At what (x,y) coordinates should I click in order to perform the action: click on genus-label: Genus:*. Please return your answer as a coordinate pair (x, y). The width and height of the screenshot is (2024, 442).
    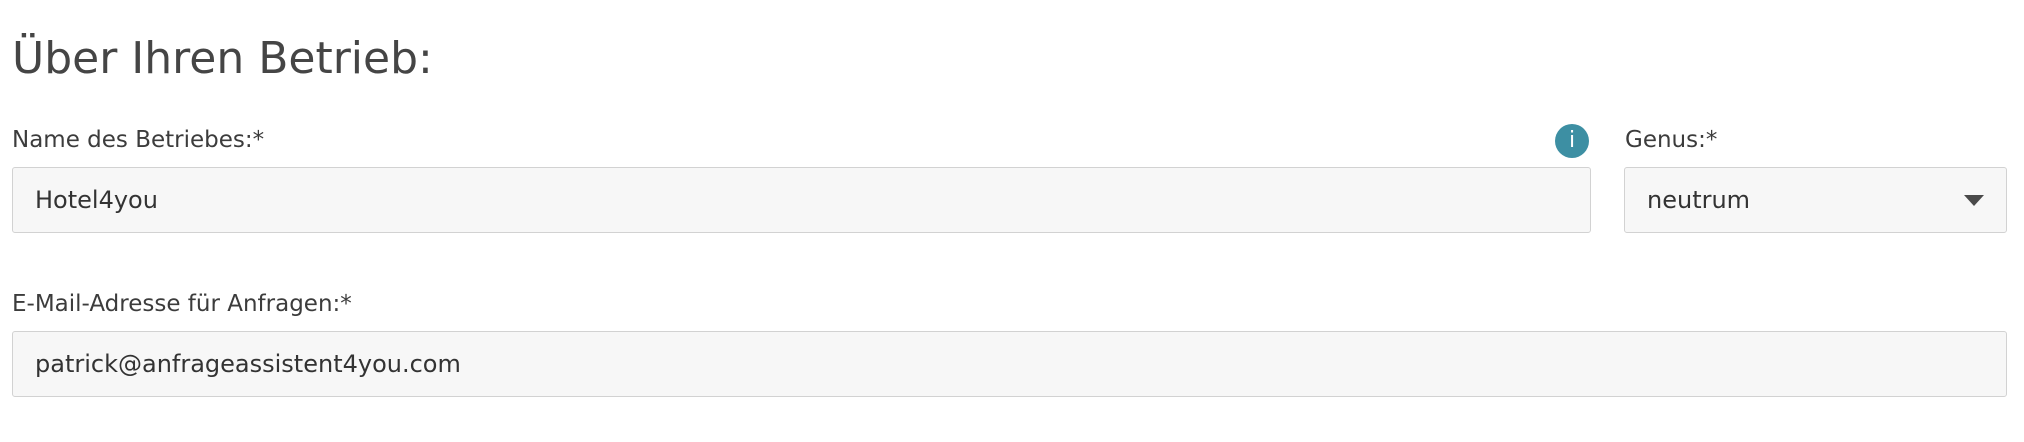
    Looking at the image, I should click on (1671, 140).